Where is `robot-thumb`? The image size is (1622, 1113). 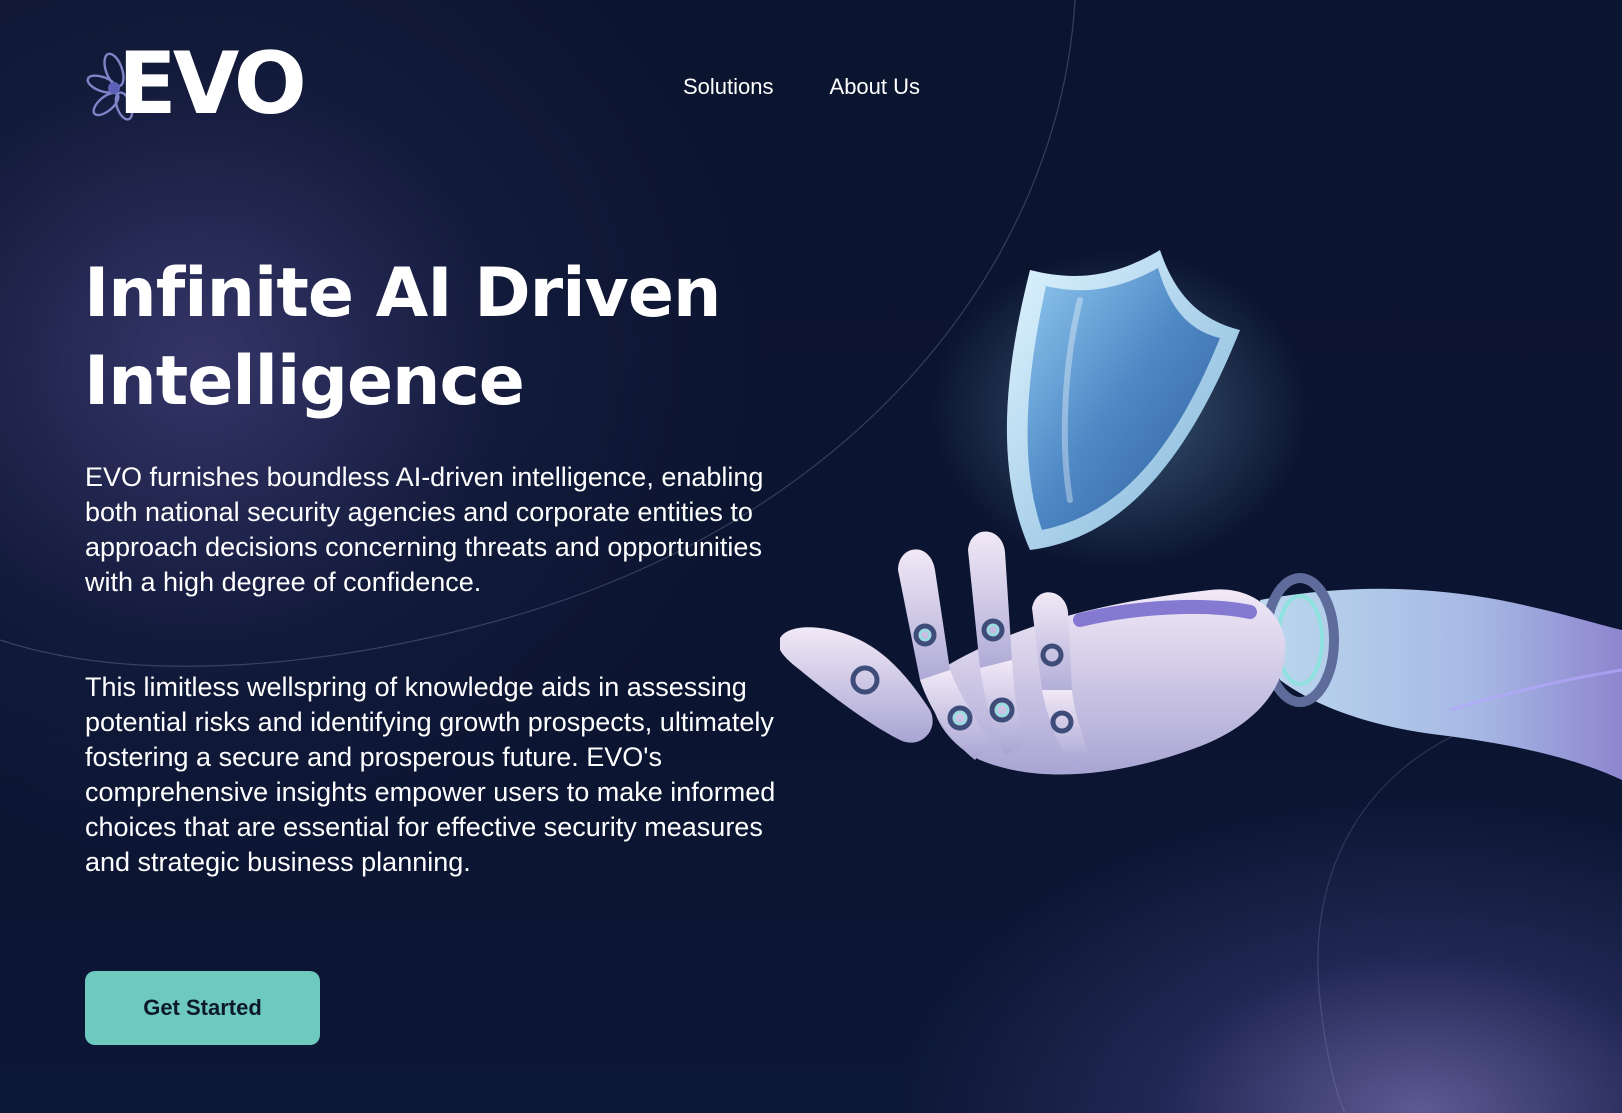 robot-thumb is located at coordinates (856, 685).